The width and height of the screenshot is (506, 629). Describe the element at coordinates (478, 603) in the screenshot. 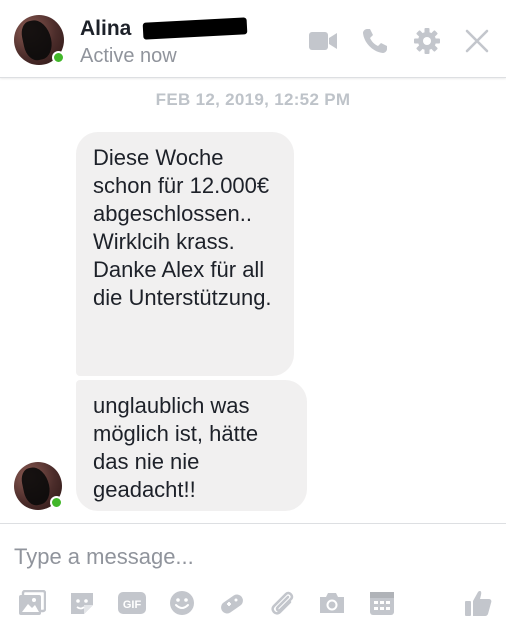

I see `thumbs-up-icon` at that location.